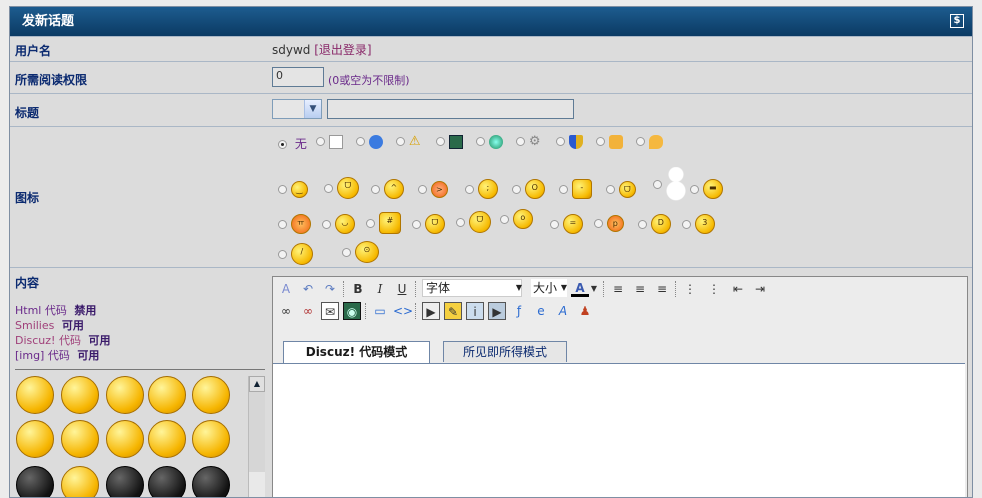  What do you see at coordinates (298, 77) in the screenshot?
I see `readperm-input: 0` at bounding box center [298, 77].